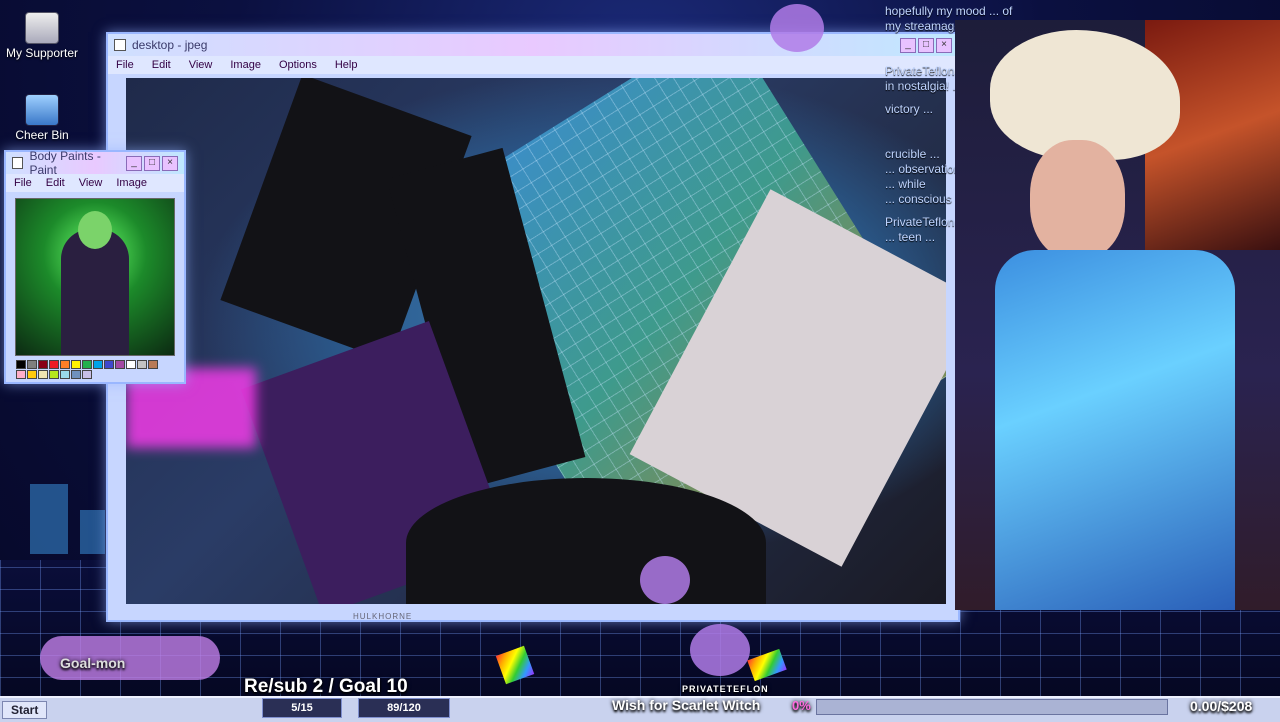 The width and height of the screenshot is (1280, 722). Describe the element at coordinates (91, 183) in the screenshot. I see `paint-menu-view: View` at that location.